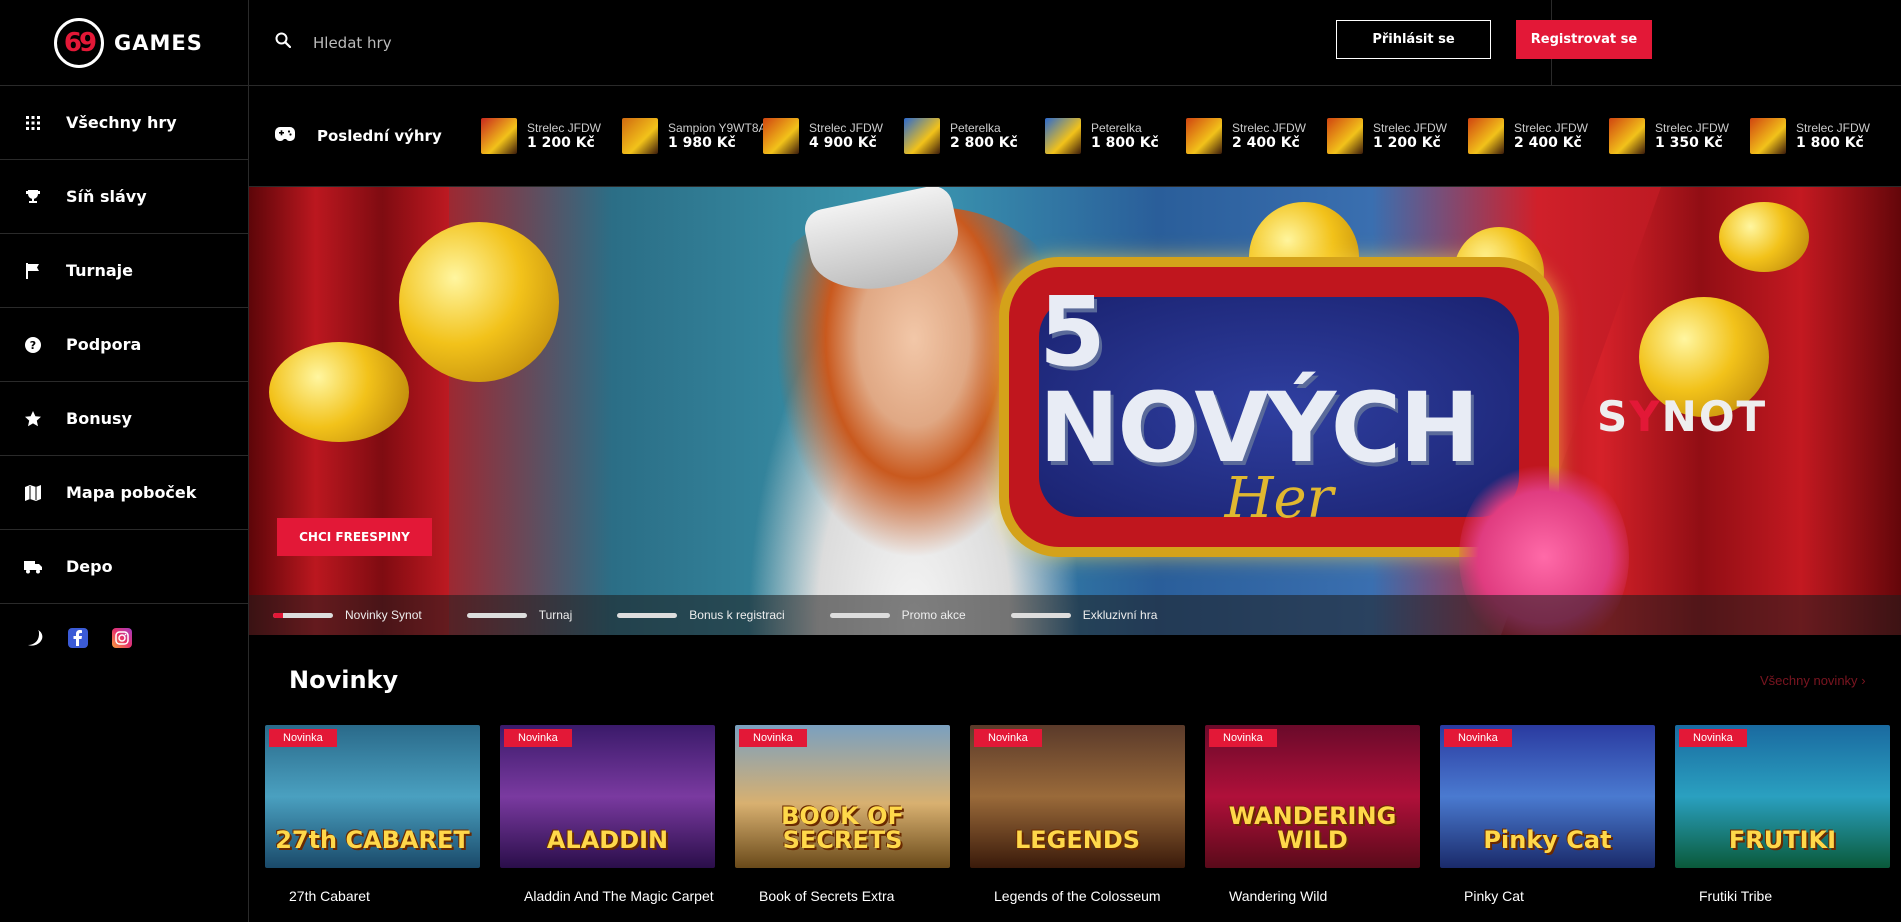 The height and width of the screenshot is (922, 1901). What do you see at coordinates (1115, 136) in the screenshot?
I see `win-item: Peterelka 1 800 Kč` at bounding box center [1115, 136].